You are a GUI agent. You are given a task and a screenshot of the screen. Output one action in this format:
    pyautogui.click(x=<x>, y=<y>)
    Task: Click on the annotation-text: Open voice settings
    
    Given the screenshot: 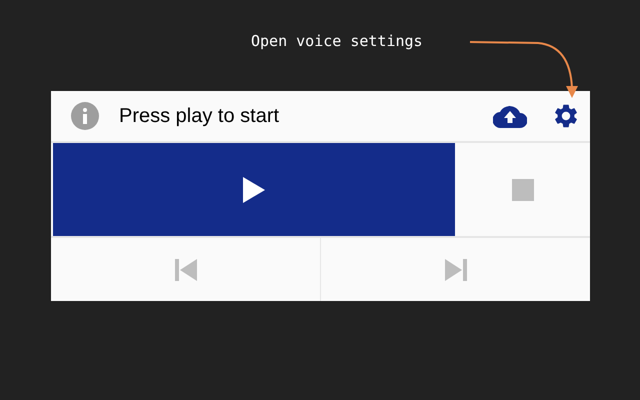 What is the action you would take?
    pyautogui.click(x=337, y=41)
    